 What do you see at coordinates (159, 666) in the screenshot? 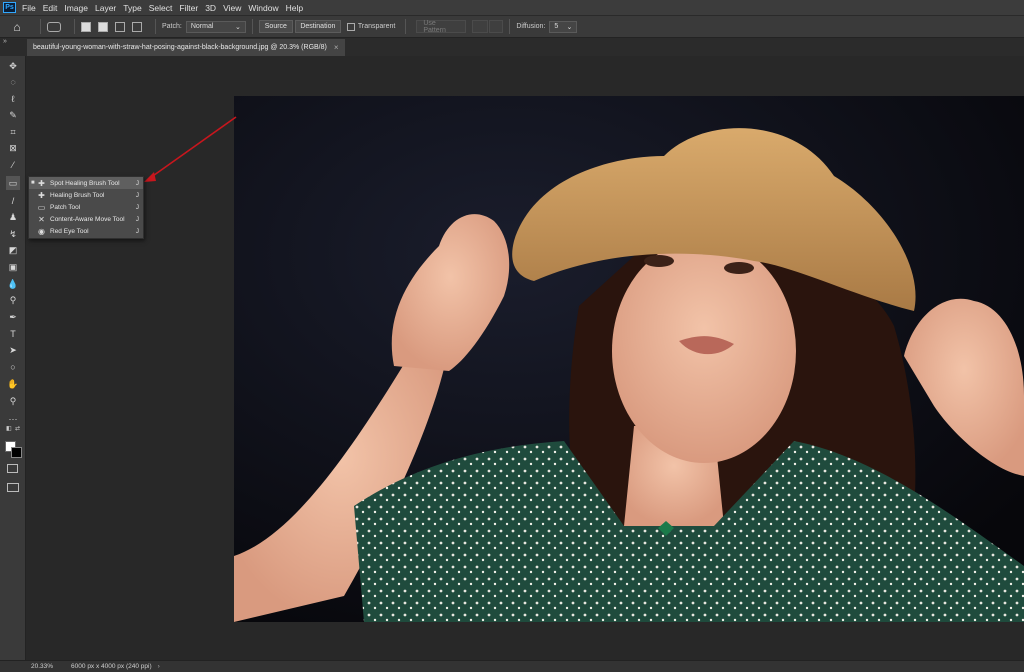
I see `chevron-right-icon: ›` at bounding box center [159, 666].